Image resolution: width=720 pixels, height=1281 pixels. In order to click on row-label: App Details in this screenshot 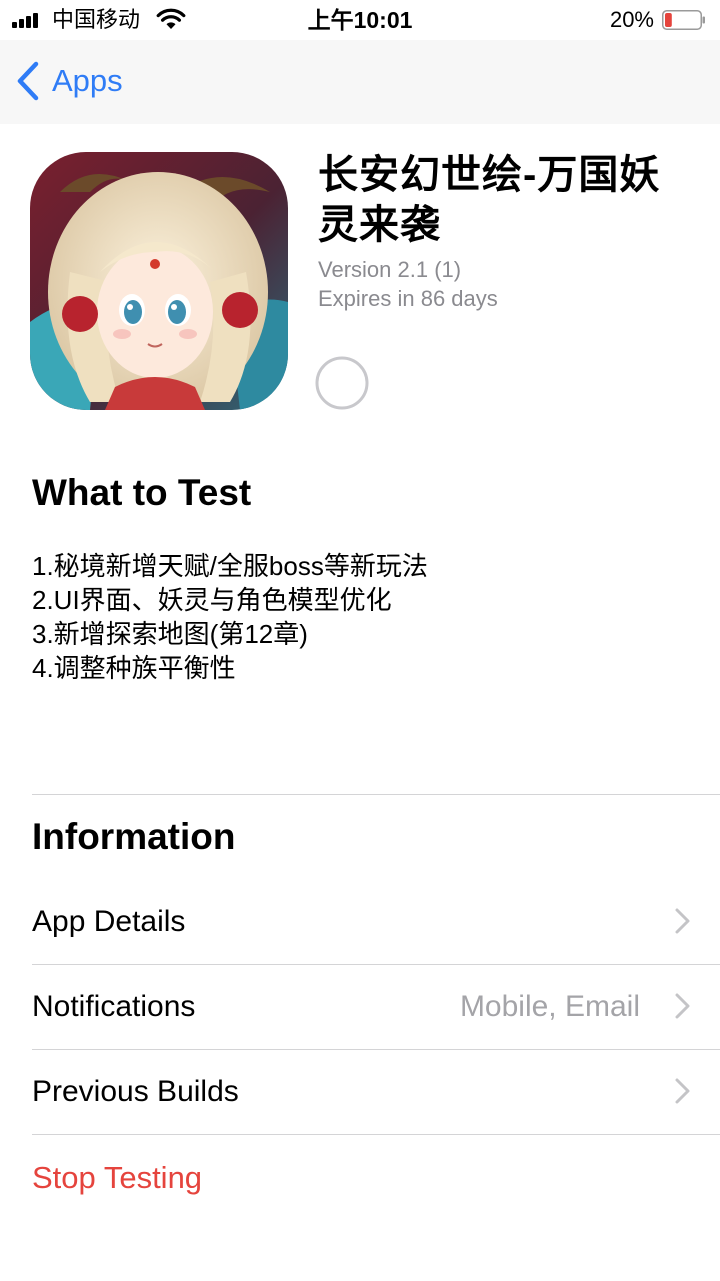, I will do `click(109, 921)`.